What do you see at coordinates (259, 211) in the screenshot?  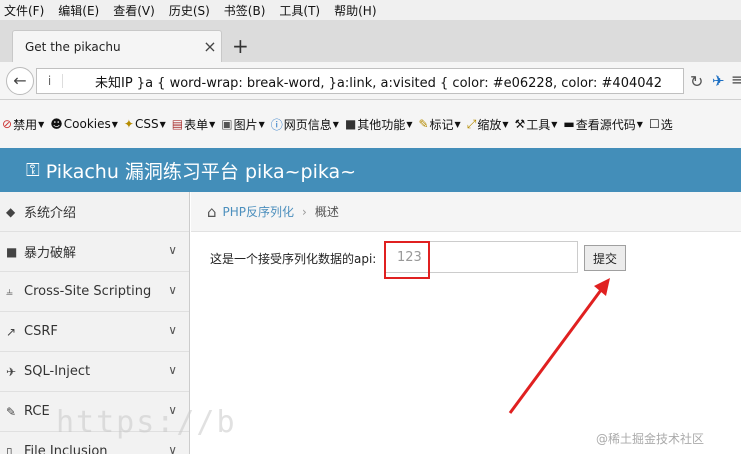 I see `breadcrumb-link-php-unserialize: PHP反序列化` at bounding box center [259, 211].